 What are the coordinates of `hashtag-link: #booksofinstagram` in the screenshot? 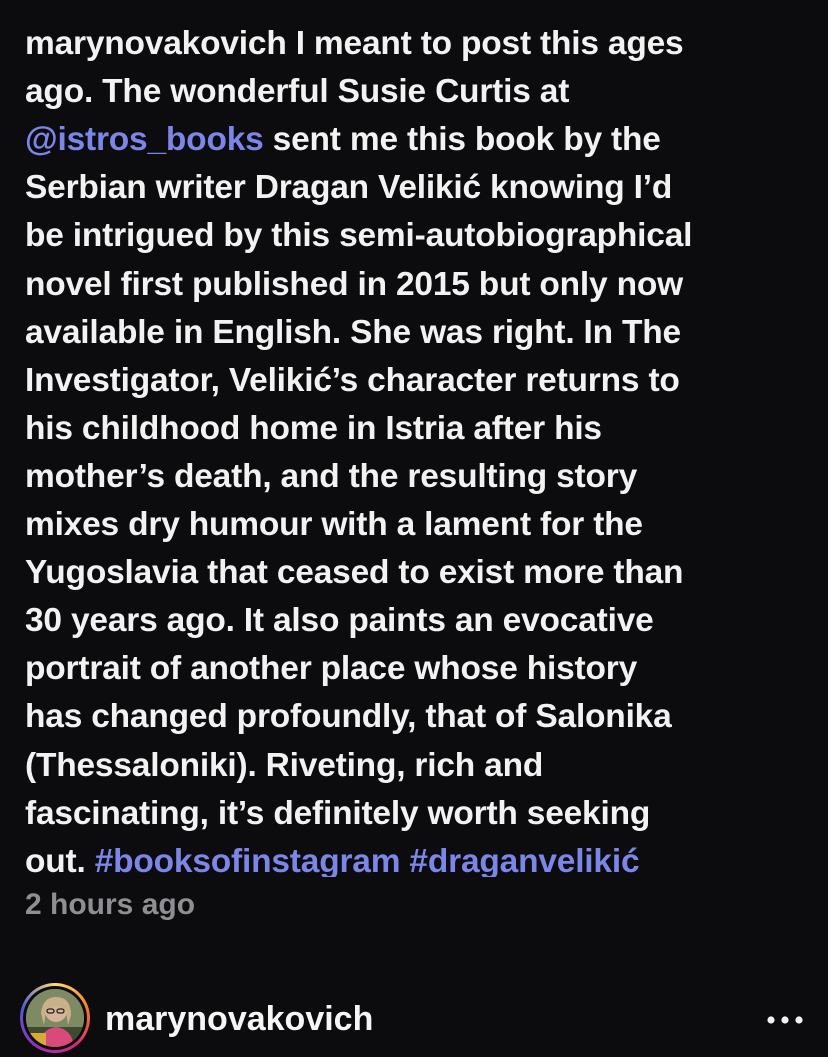 It's located at (248, 860).